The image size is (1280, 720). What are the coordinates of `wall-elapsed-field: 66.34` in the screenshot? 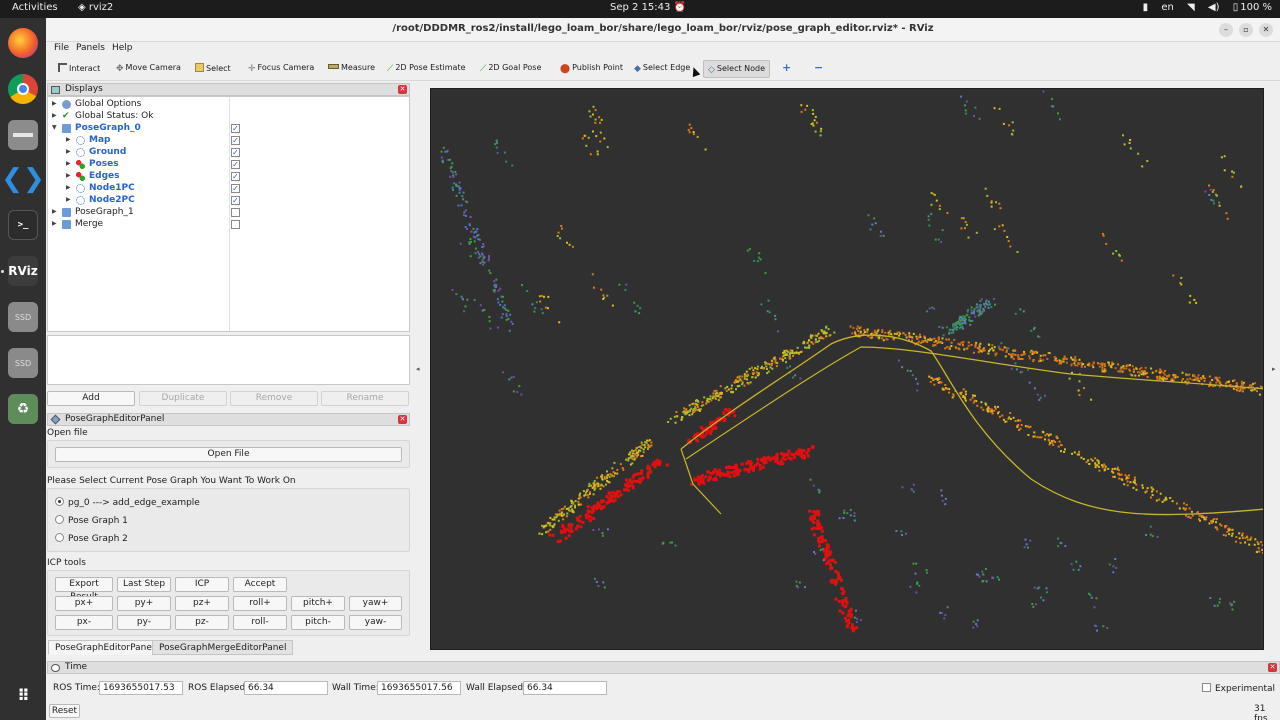 It's located at (565, 688).